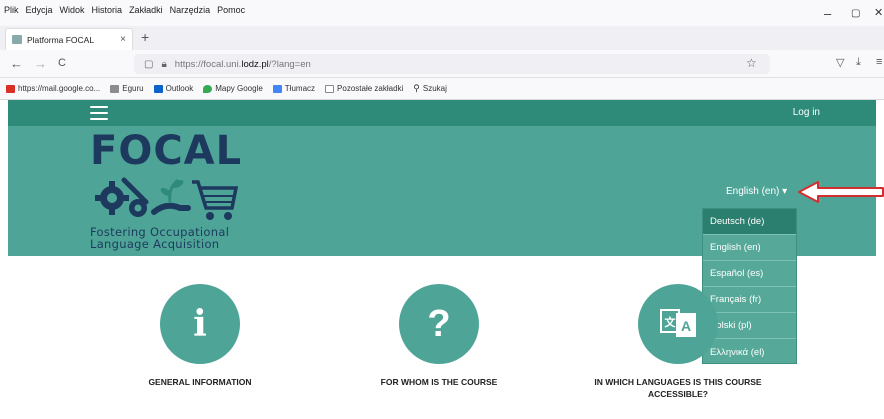 This screenshot has width=884, height=419. Describe the element at coordinates (749, 300) in the screenshot. I see `language-option-fr: Français (fr)` at that location.